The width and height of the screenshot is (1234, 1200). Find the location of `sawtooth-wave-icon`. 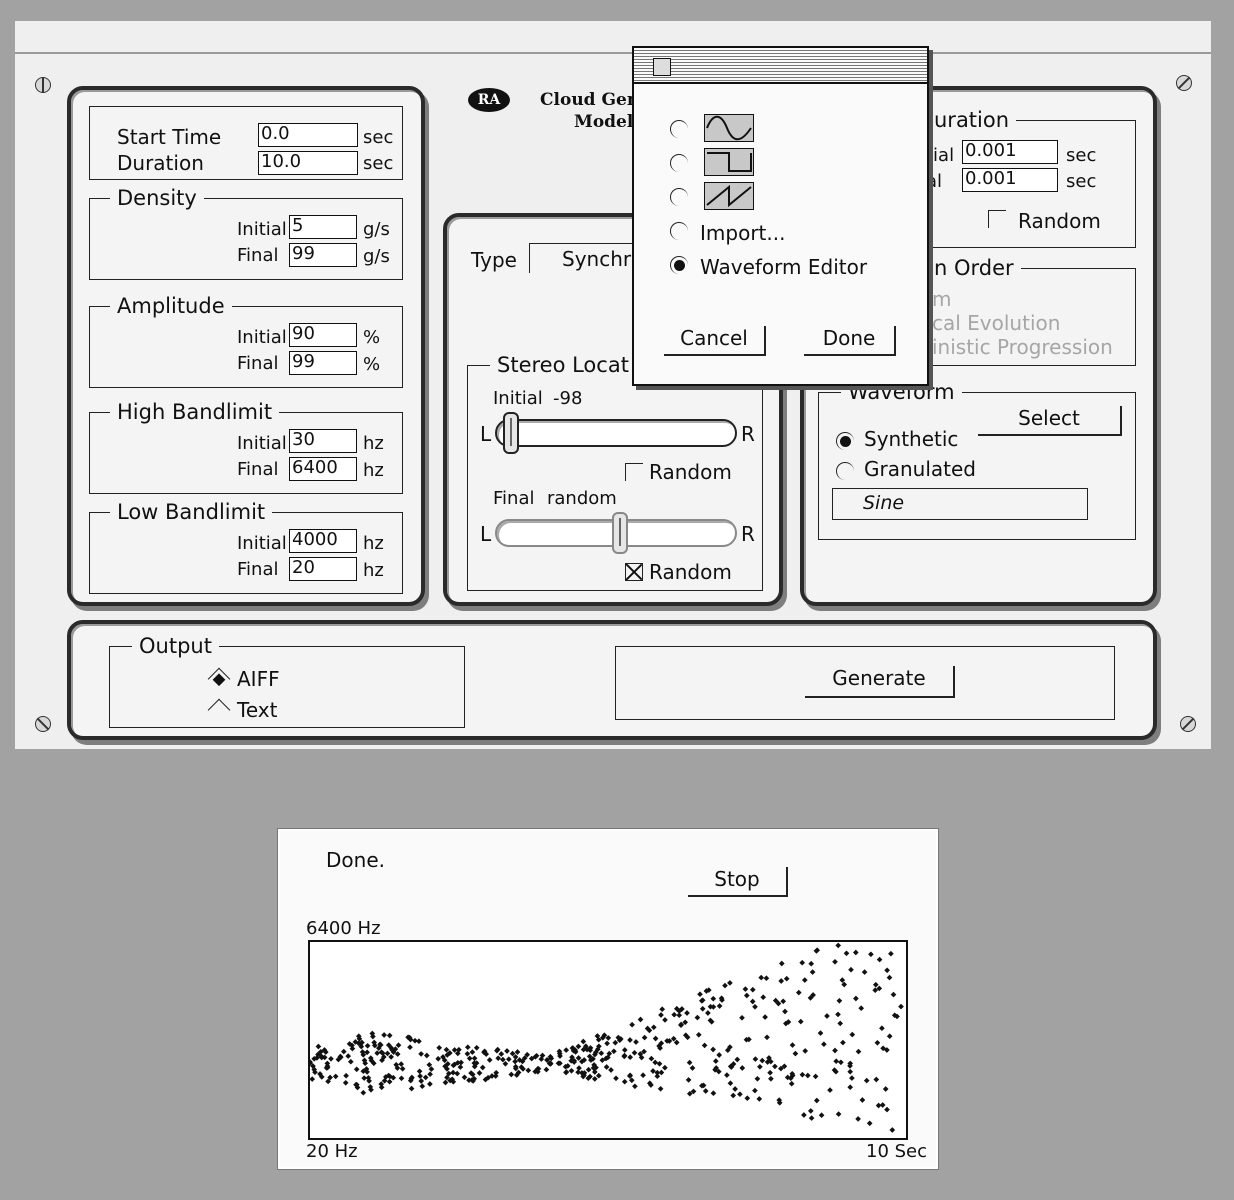

sawtooth-wave-icon is located at coordinates (729, 196).